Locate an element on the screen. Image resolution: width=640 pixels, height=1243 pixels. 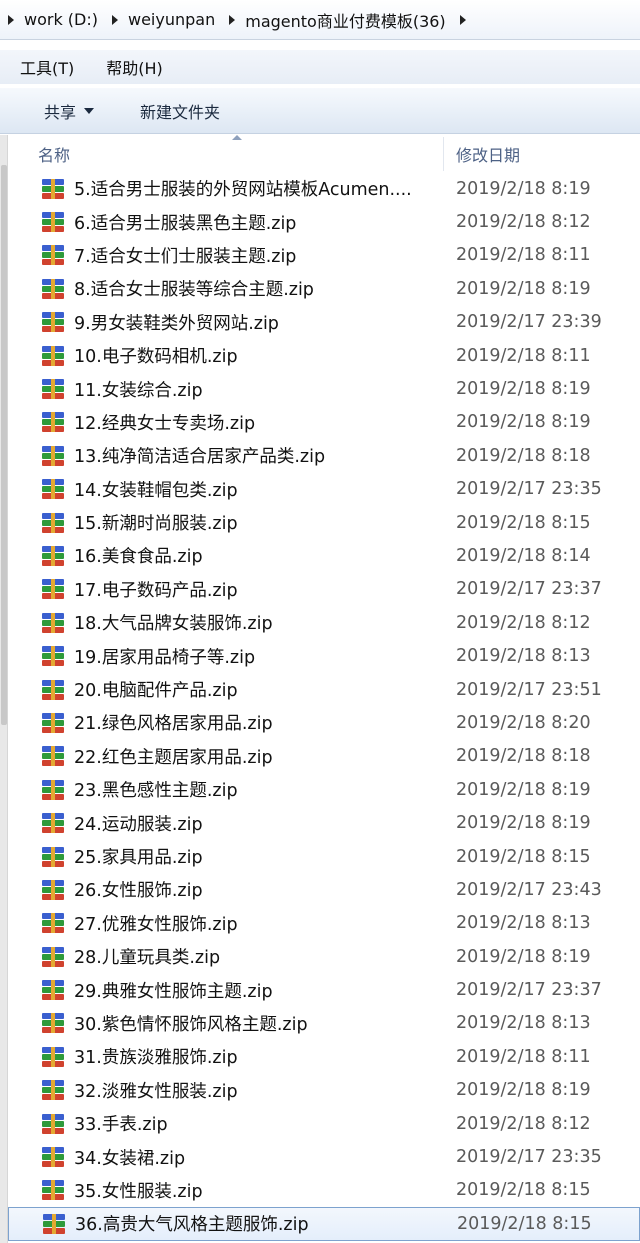
file-row: 11.女装综合.zip 2019/2/18 8:19 is located at coordinates (324, 388).